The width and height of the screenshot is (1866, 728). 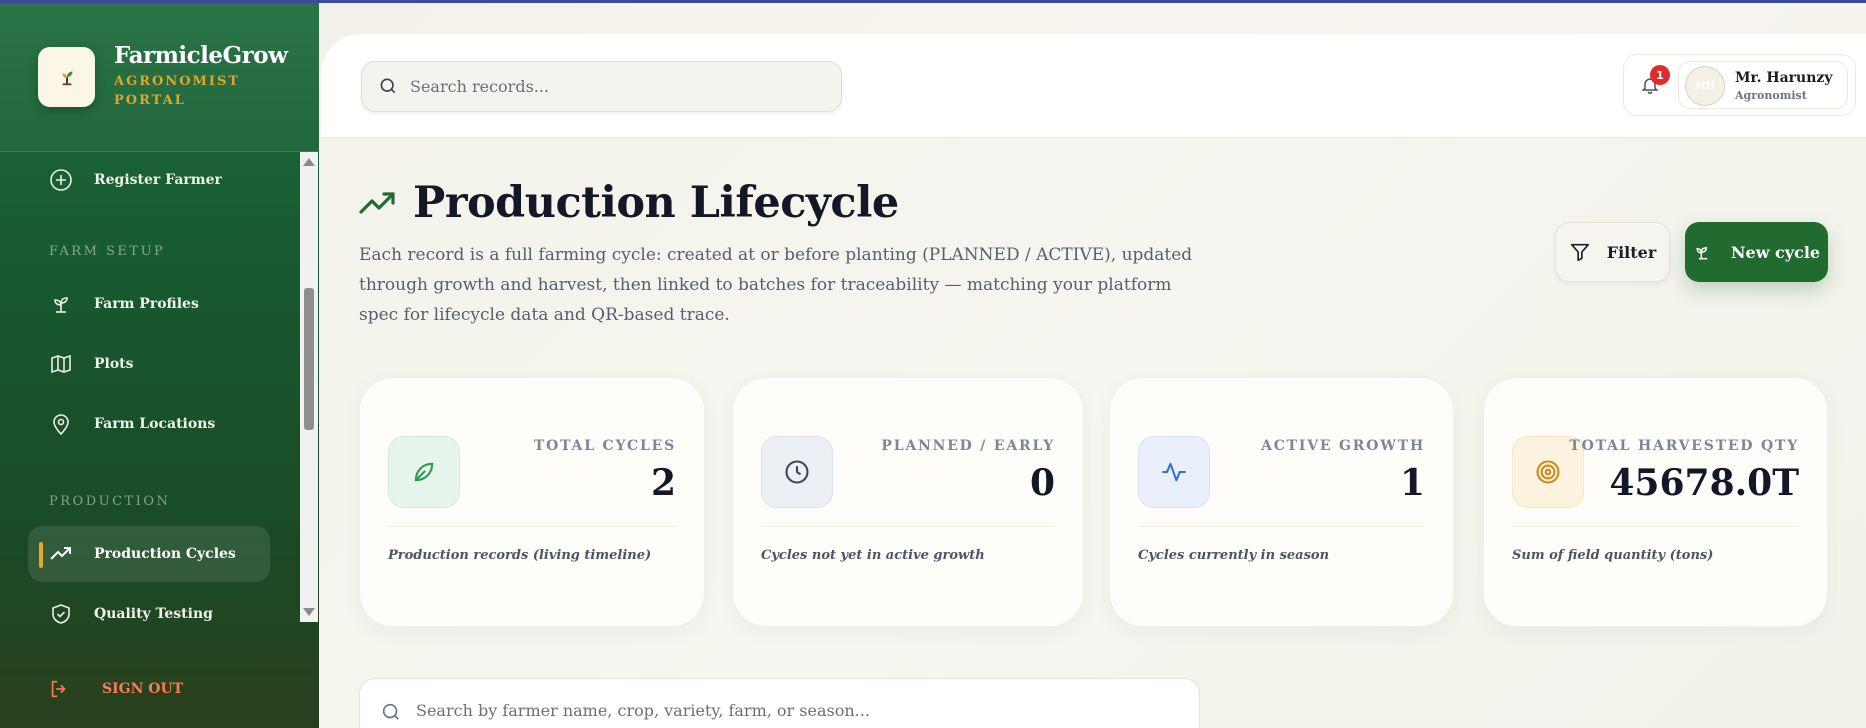 I want to click on map-pin-icon, so click(x=61, y=424).